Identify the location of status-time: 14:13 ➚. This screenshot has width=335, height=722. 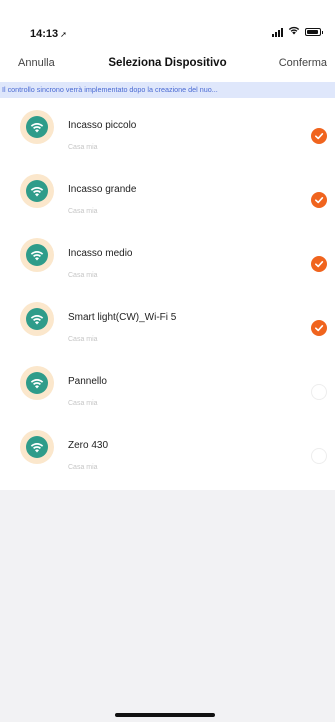
(48, 34).